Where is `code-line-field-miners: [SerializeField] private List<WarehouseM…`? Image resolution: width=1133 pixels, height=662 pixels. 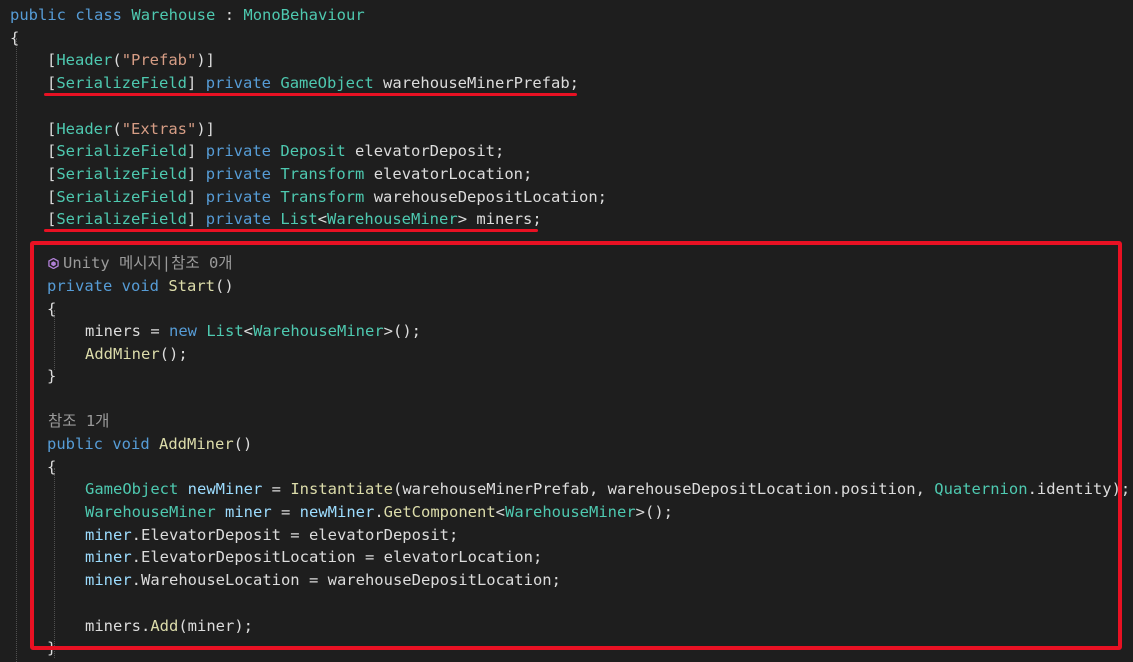 code-line-field-miners: [SerializeField] private List<WarehouseM… is located at coordinates (294, 219).